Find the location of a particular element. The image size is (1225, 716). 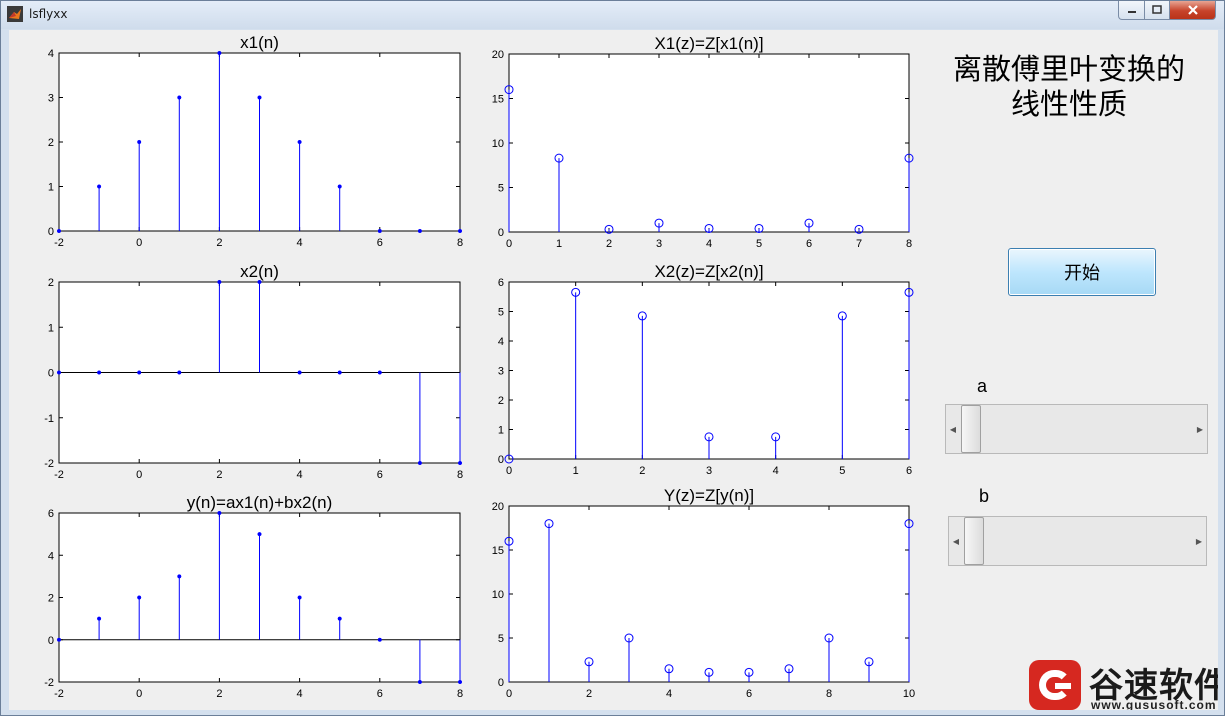

slider-b-right-arrow-icon: ▶ is located at coordinates (1199, 541).